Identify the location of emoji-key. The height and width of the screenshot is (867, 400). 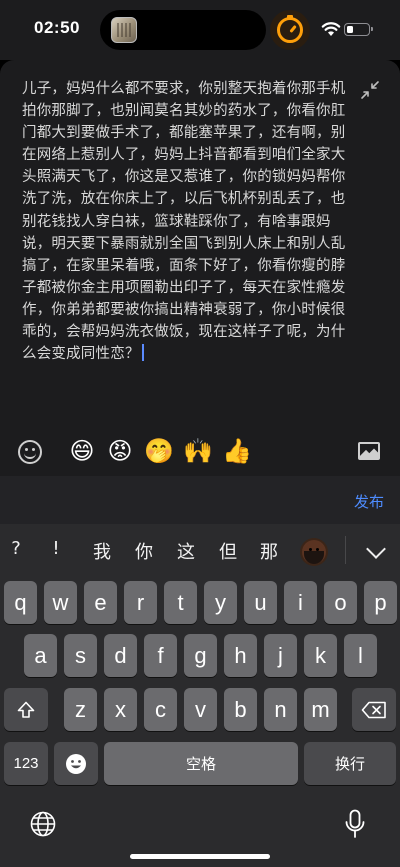
(76, 763).